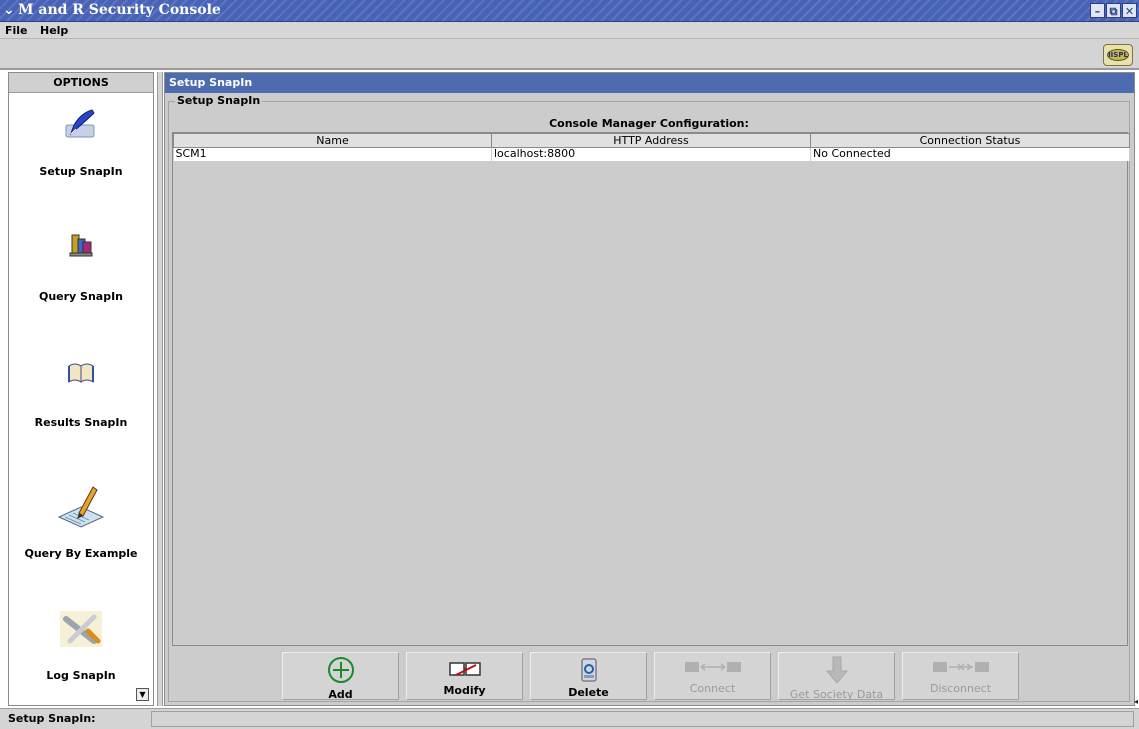  I want to click on option-query-snapin: Query SnapIn, so click(81, 278).